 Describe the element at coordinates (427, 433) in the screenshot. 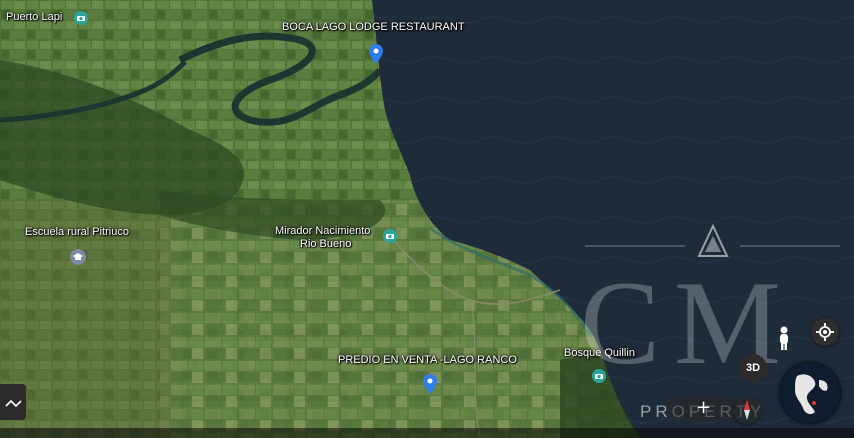

I see `bottom-status-bar` at that location.